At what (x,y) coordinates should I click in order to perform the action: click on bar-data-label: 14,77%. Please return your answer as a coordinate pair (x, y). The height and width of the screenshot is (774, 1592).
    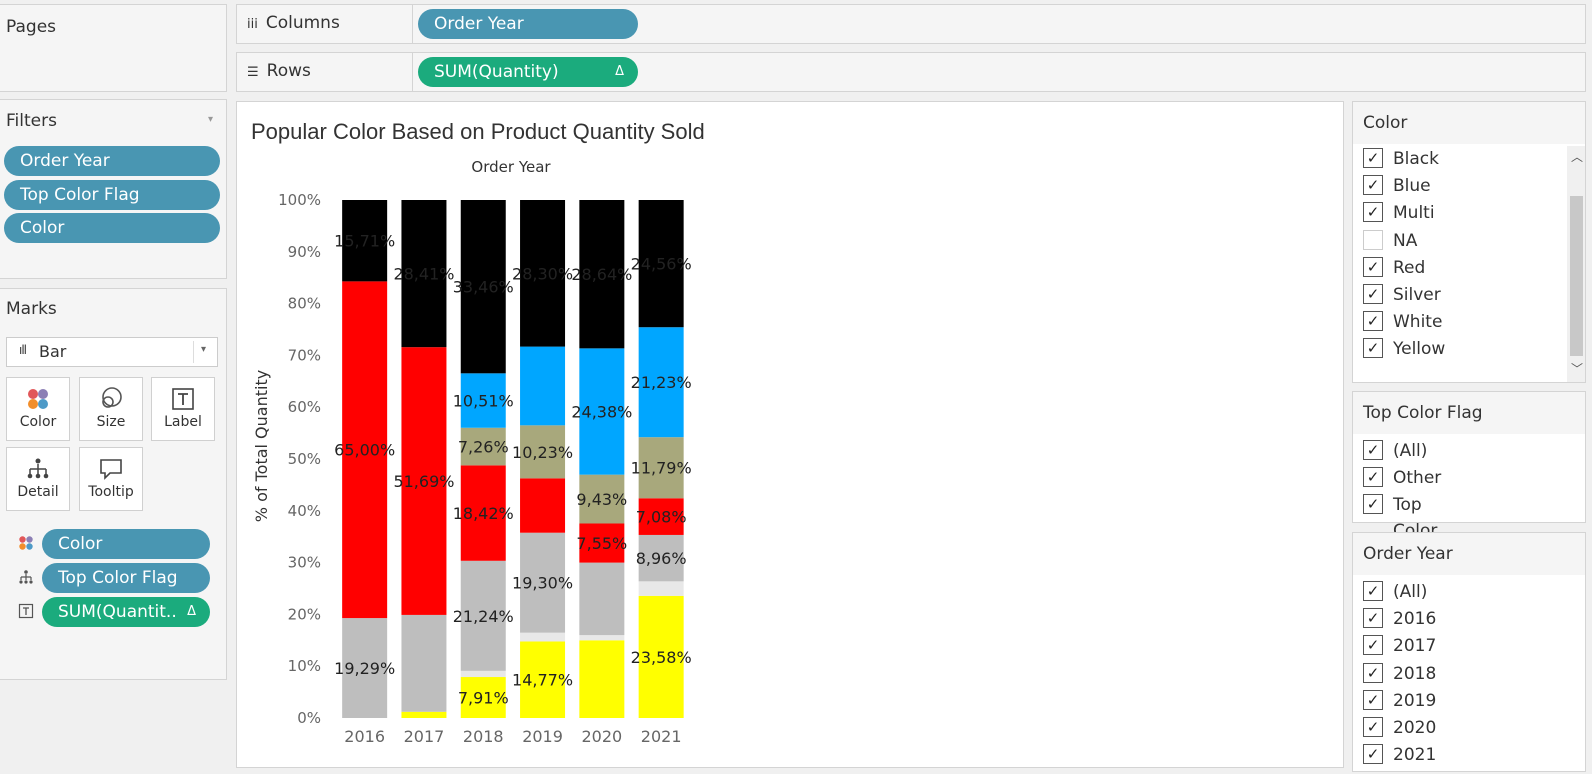
    Looking at the image, I should click on (542, 680).